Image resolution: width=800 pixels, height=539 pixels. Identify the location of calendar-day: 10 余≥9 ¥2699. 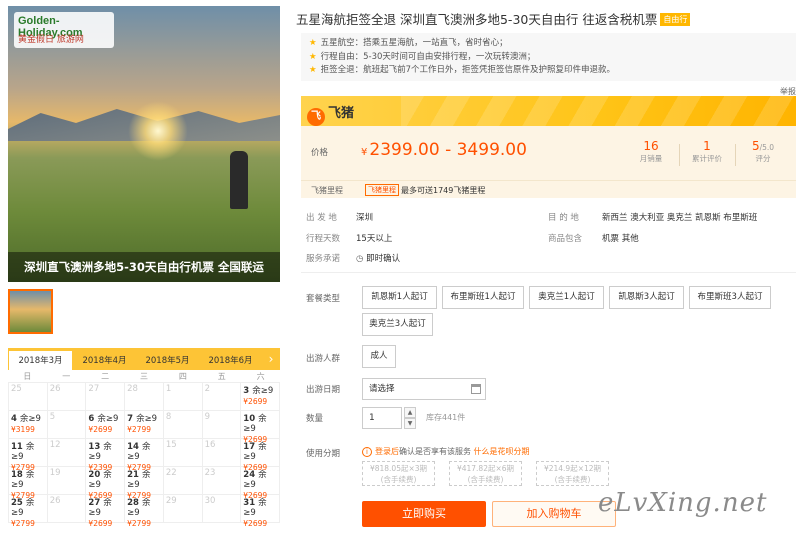
(260, 427).